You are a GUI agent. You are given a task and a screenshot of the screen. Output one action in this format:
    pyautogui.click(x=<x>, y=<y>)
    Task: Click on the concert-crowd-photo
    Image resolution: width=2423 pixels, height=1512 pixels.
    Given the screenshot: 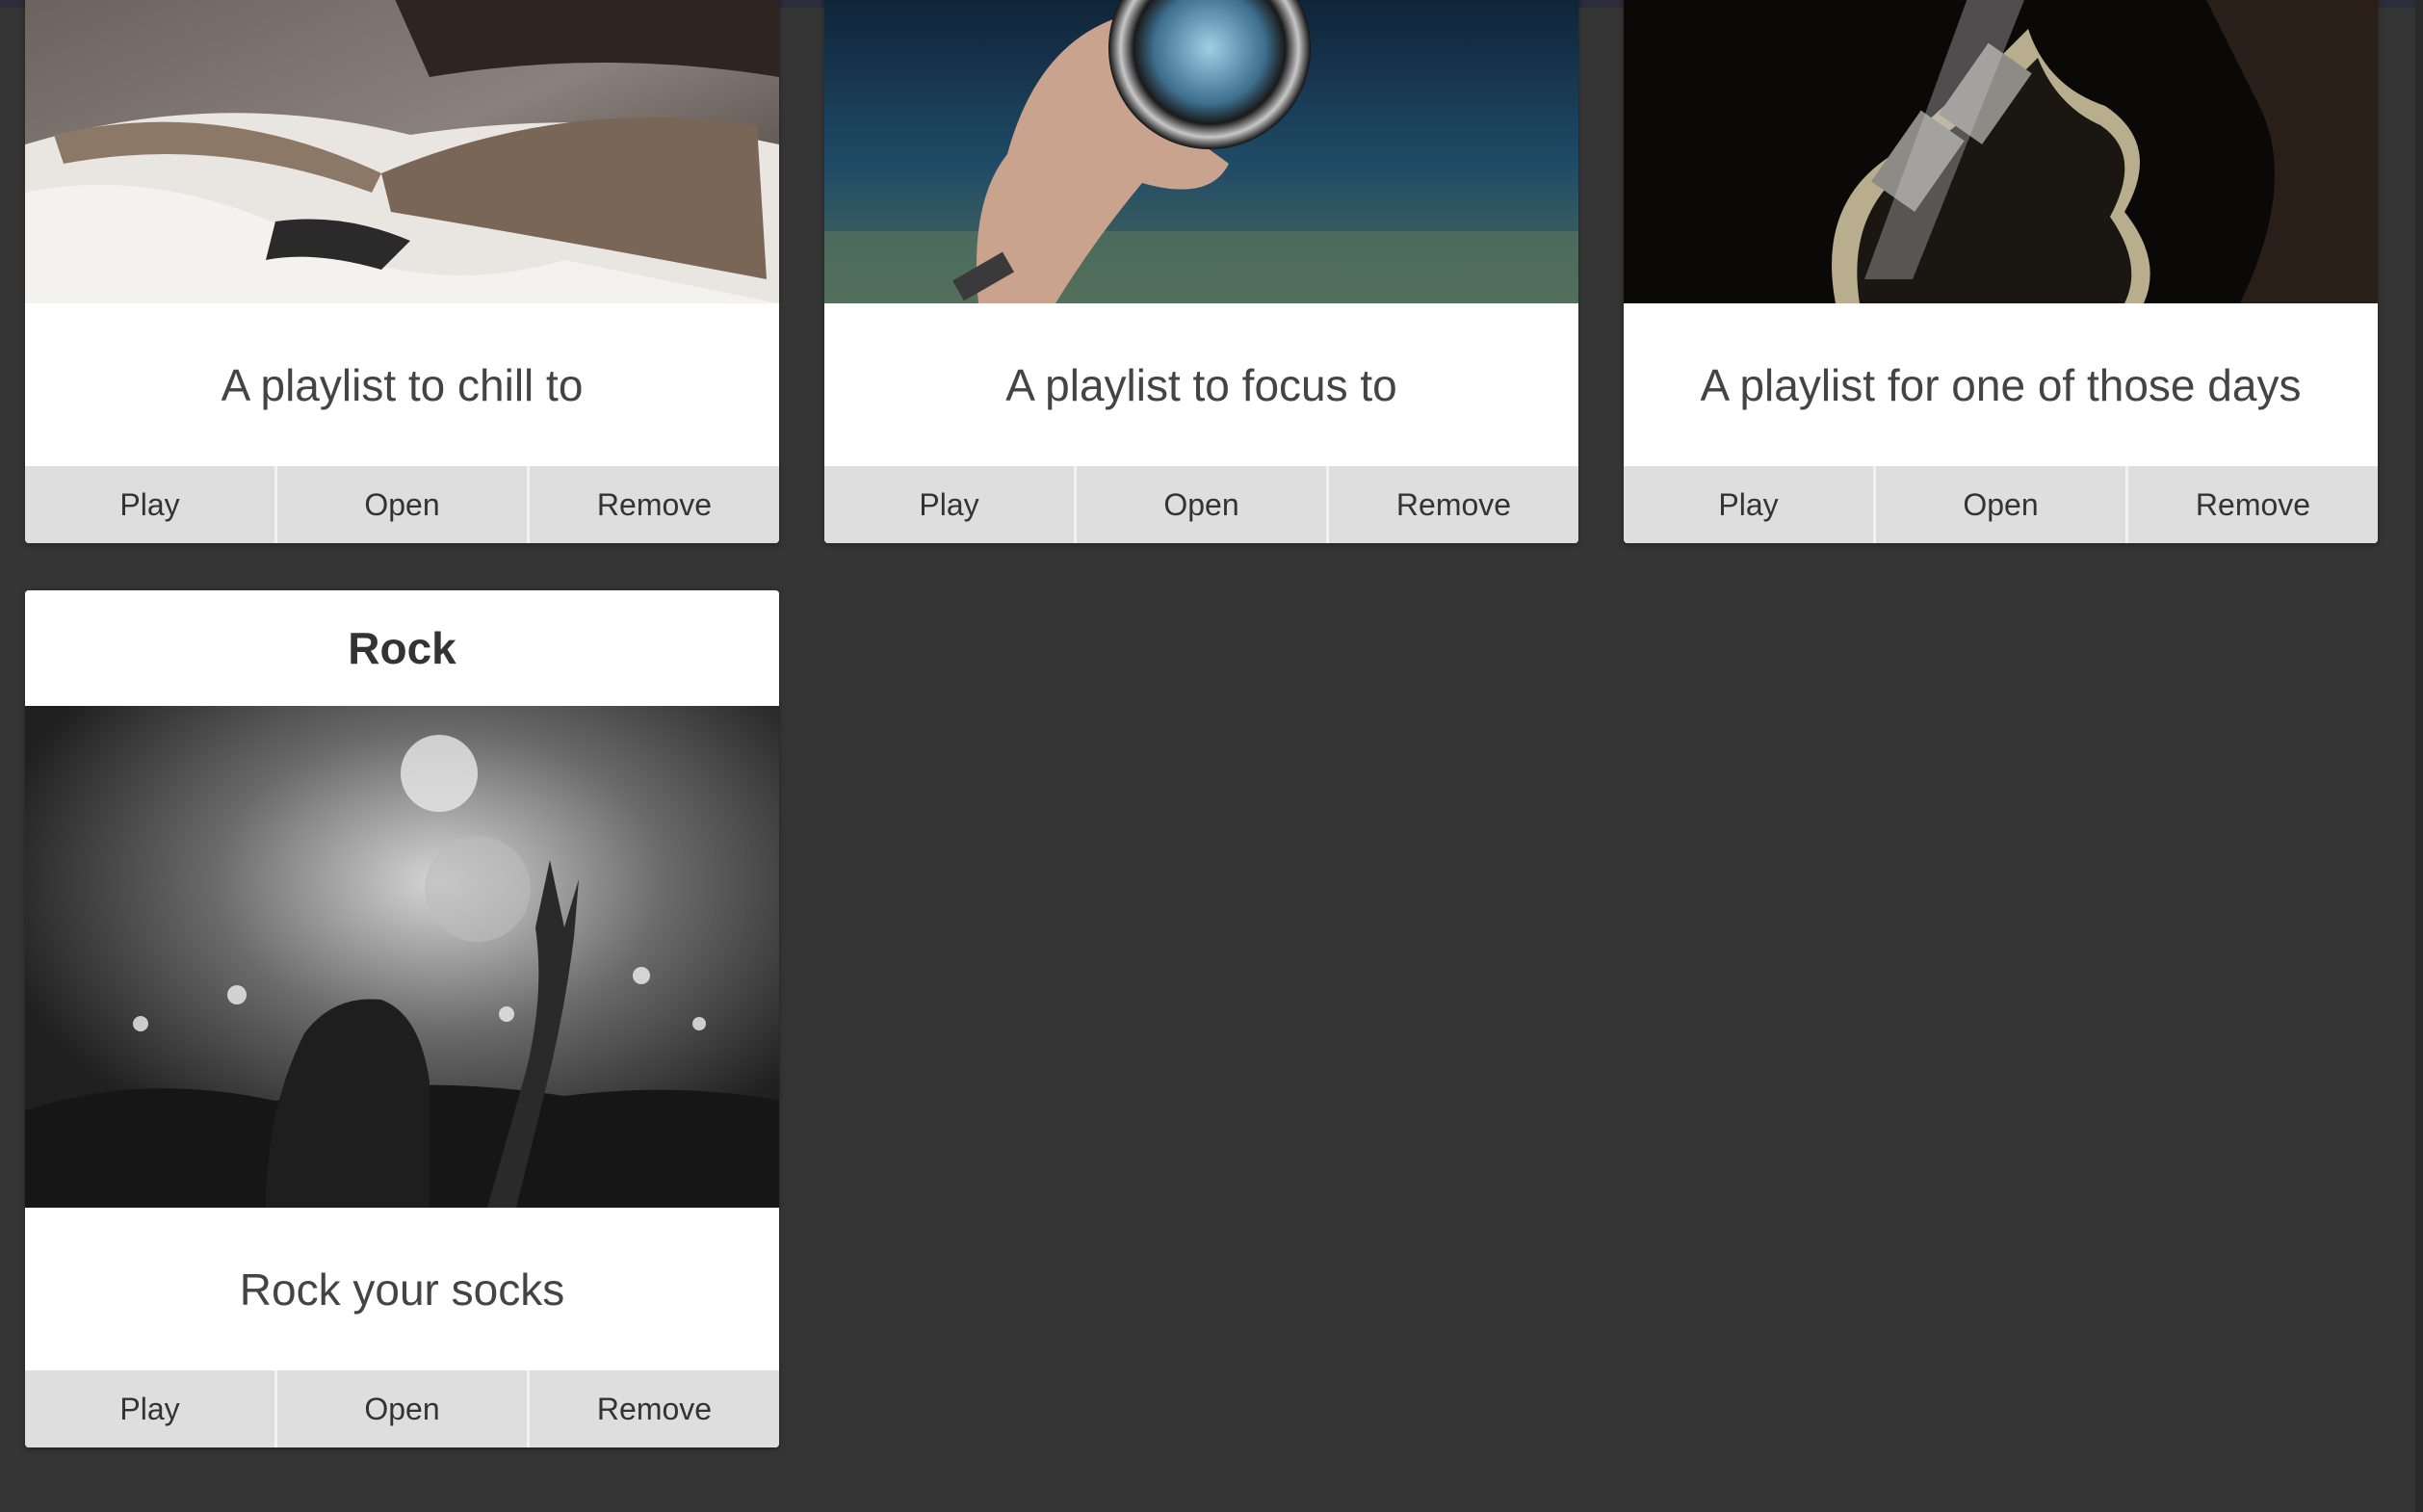 What is the action you would take?
    pyautogui.click(x=402, y=957)
    